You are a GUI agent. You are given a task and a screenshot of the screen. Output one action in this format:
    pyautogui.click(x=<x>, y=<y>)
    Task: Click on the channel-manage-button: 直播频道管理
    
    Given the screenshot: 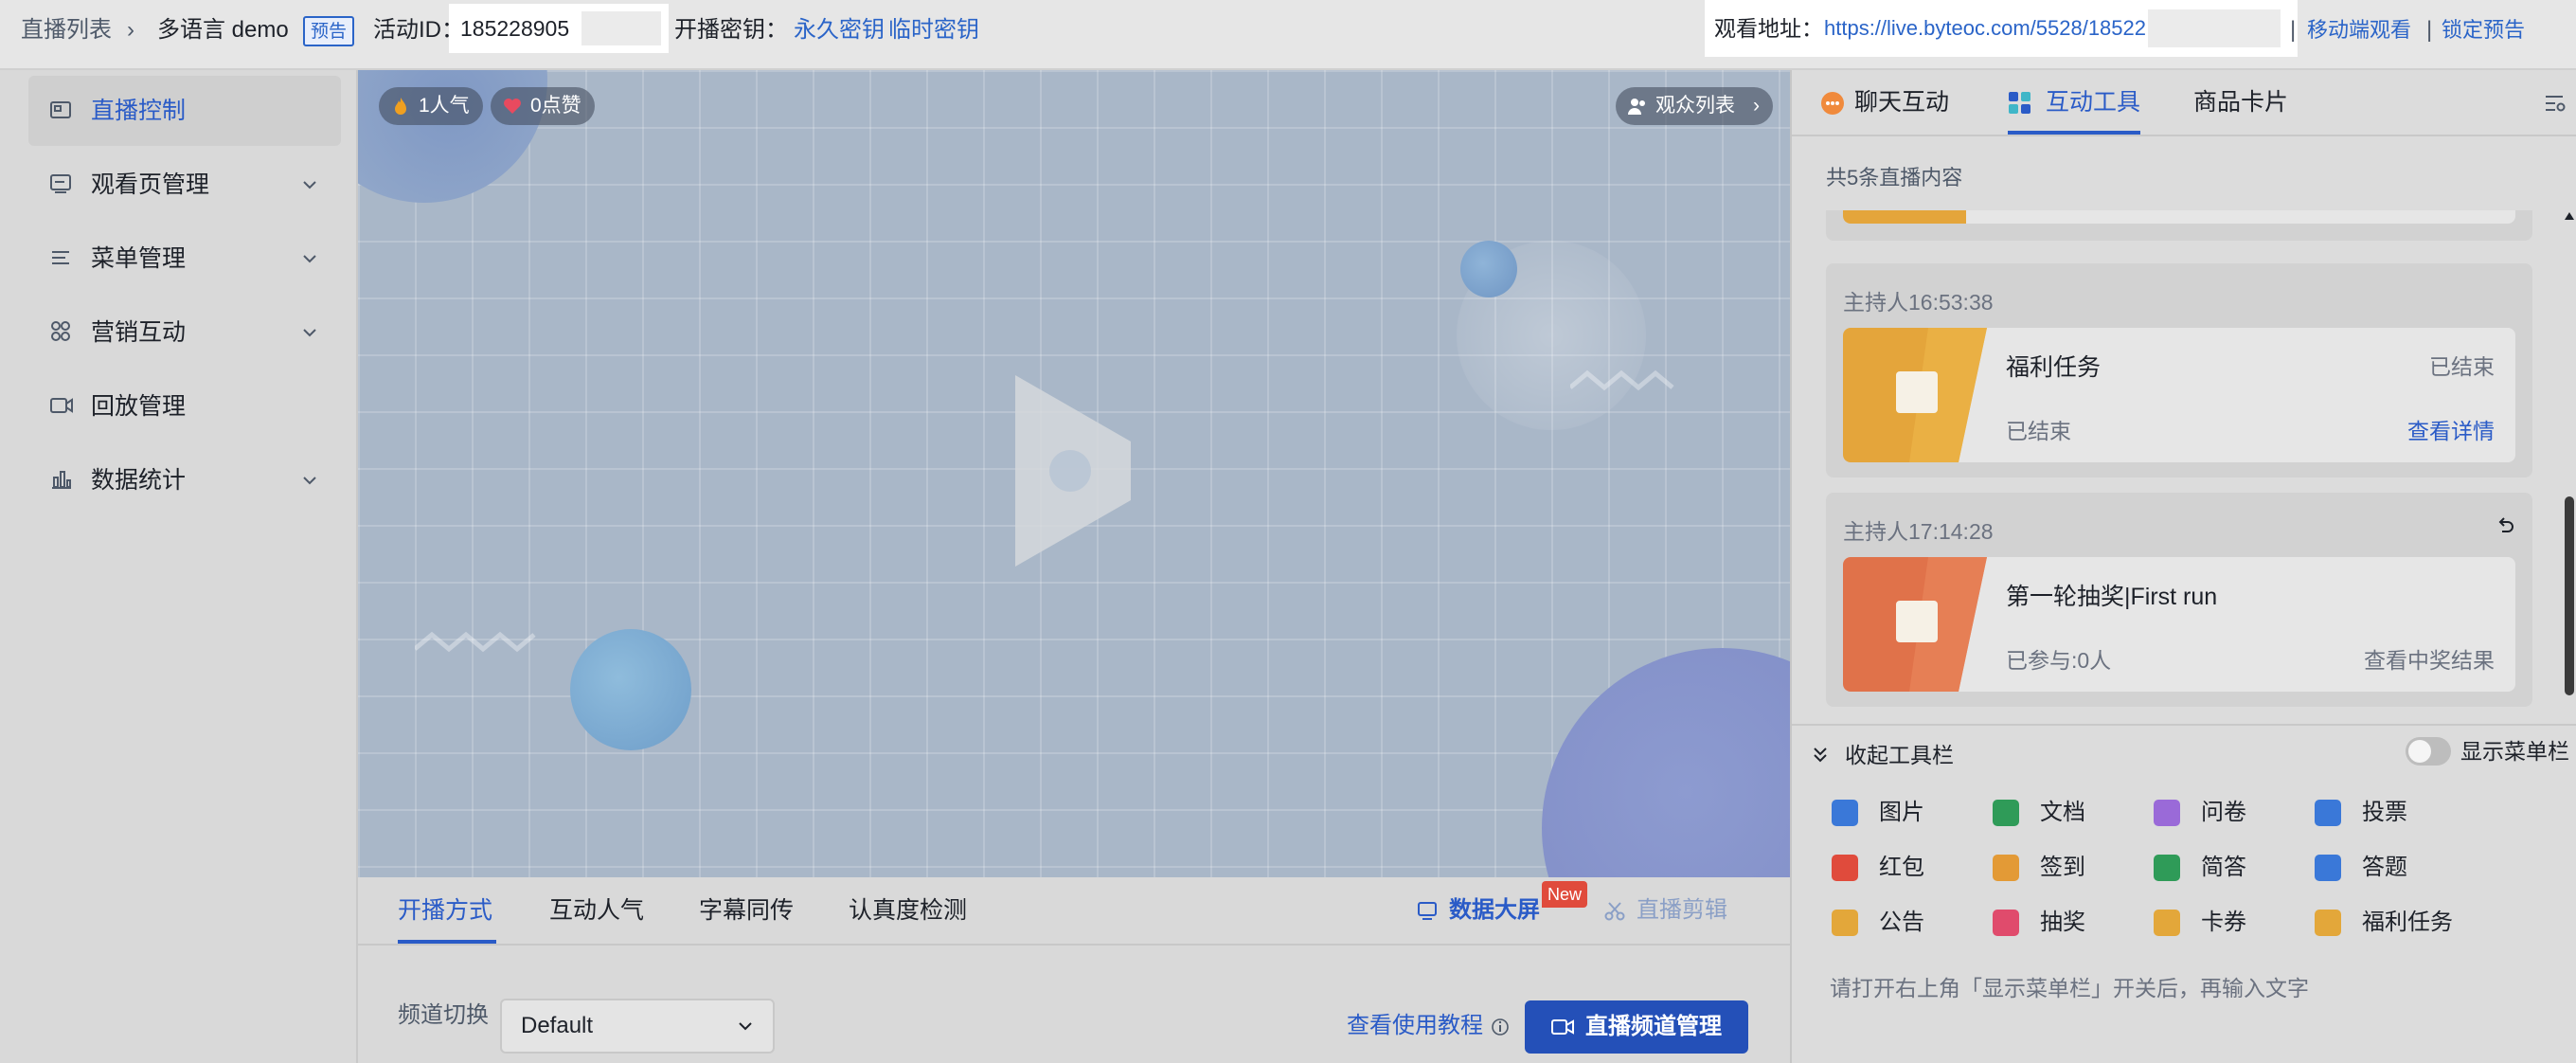 What is the action you would take?
    pyautogui.click(x=1636, y=1027)
    